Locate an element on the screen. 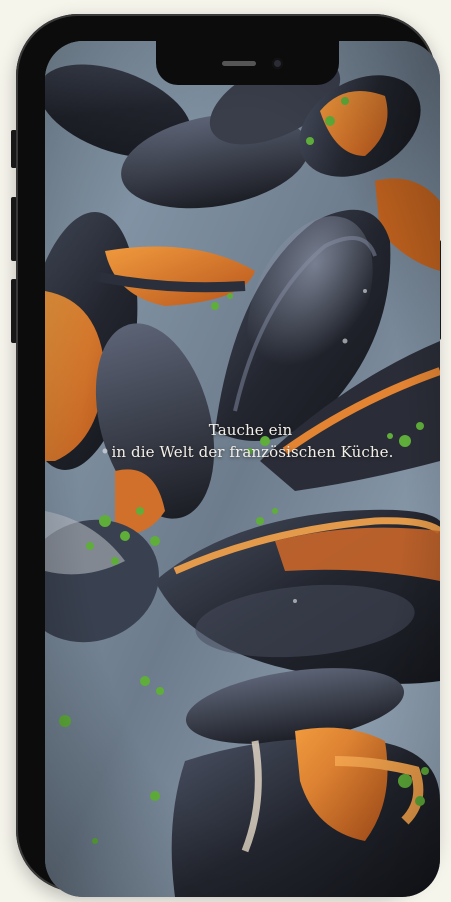  front-camera-icon is located at coordinates (277, 63).